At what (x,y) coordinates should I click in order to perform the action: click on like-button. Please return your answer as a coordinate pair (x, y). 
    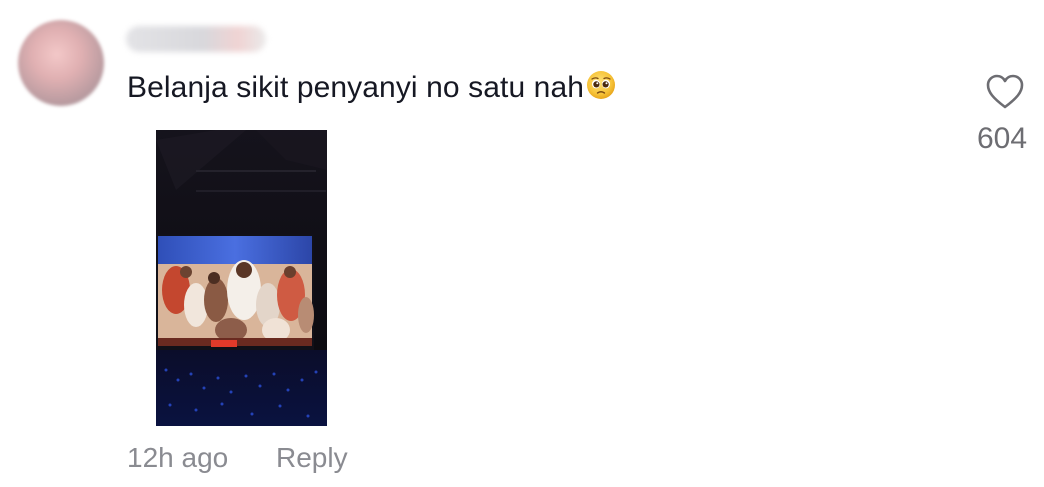
    Looking at the image, I should click on (1005, 92).